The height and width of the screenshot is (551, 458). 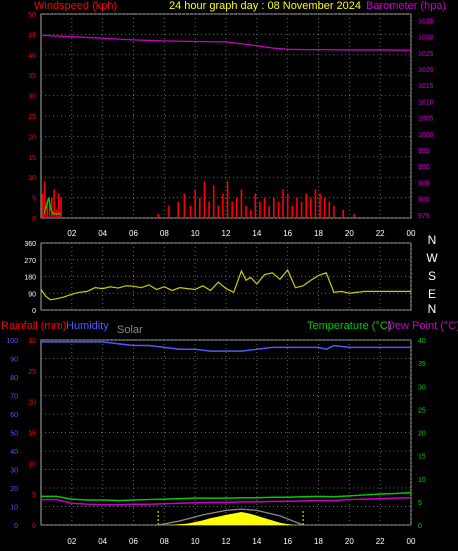 I want to click on panel1-x-tick-label: 22, so click(x=380, y=233).